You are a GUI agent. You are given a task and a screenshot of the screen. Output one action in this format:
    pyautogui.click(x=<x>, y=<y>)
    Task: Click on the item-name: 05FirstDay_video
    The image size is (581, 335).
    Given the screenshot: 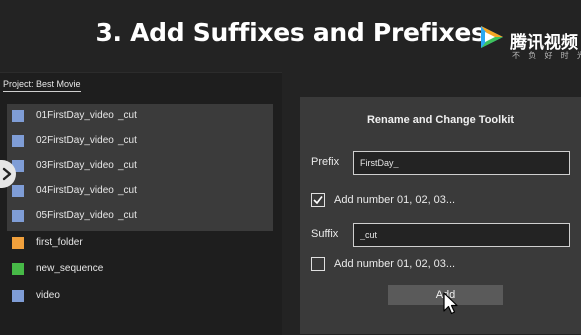 What is the action you would take?
    pyautogui.click(x=75, y=215)
    